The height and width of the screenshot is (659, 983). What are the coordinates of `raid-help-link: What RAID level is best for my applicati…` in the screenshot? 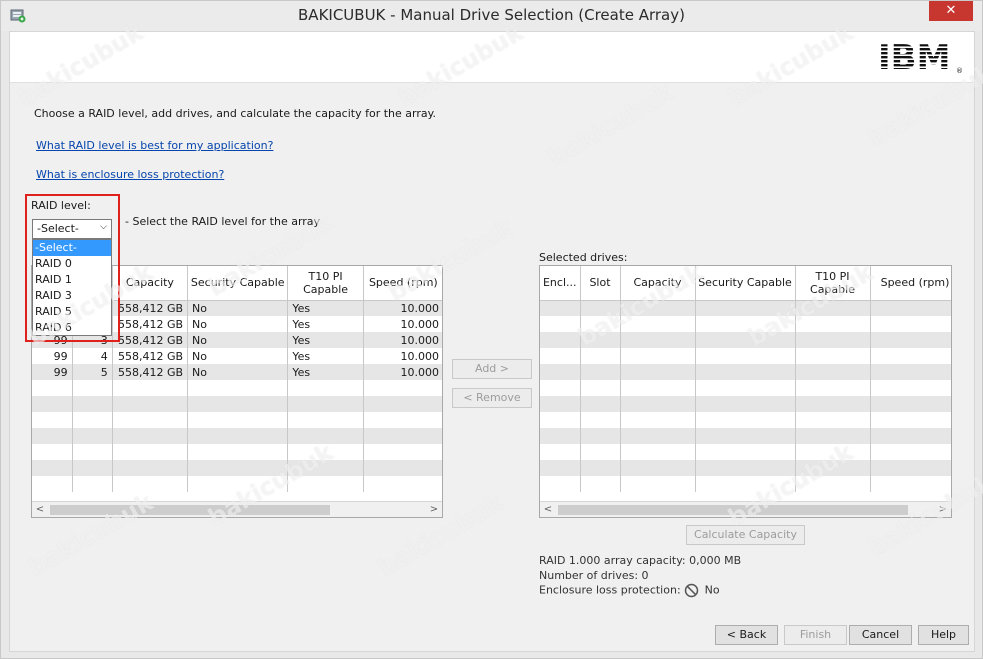 It's located at (154, 145).